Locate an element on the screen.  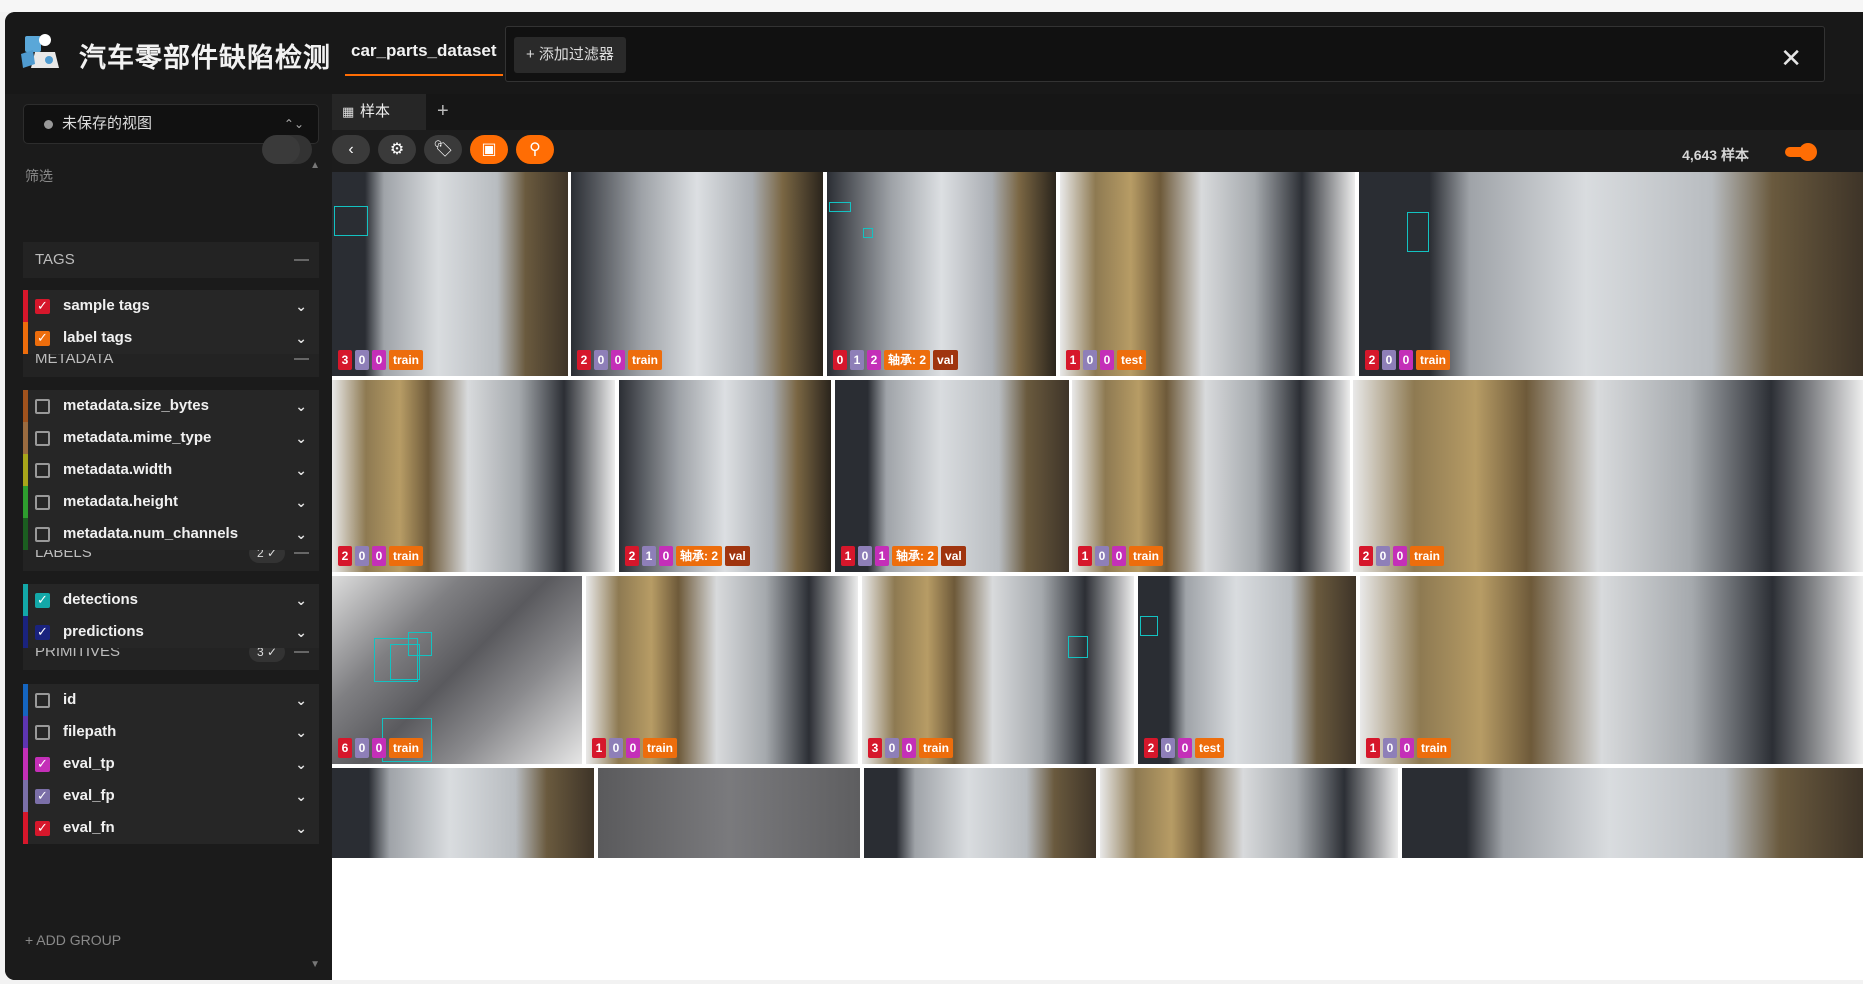
add-filter-button: + 添加过滤器 is located at coordinates (570, 55).